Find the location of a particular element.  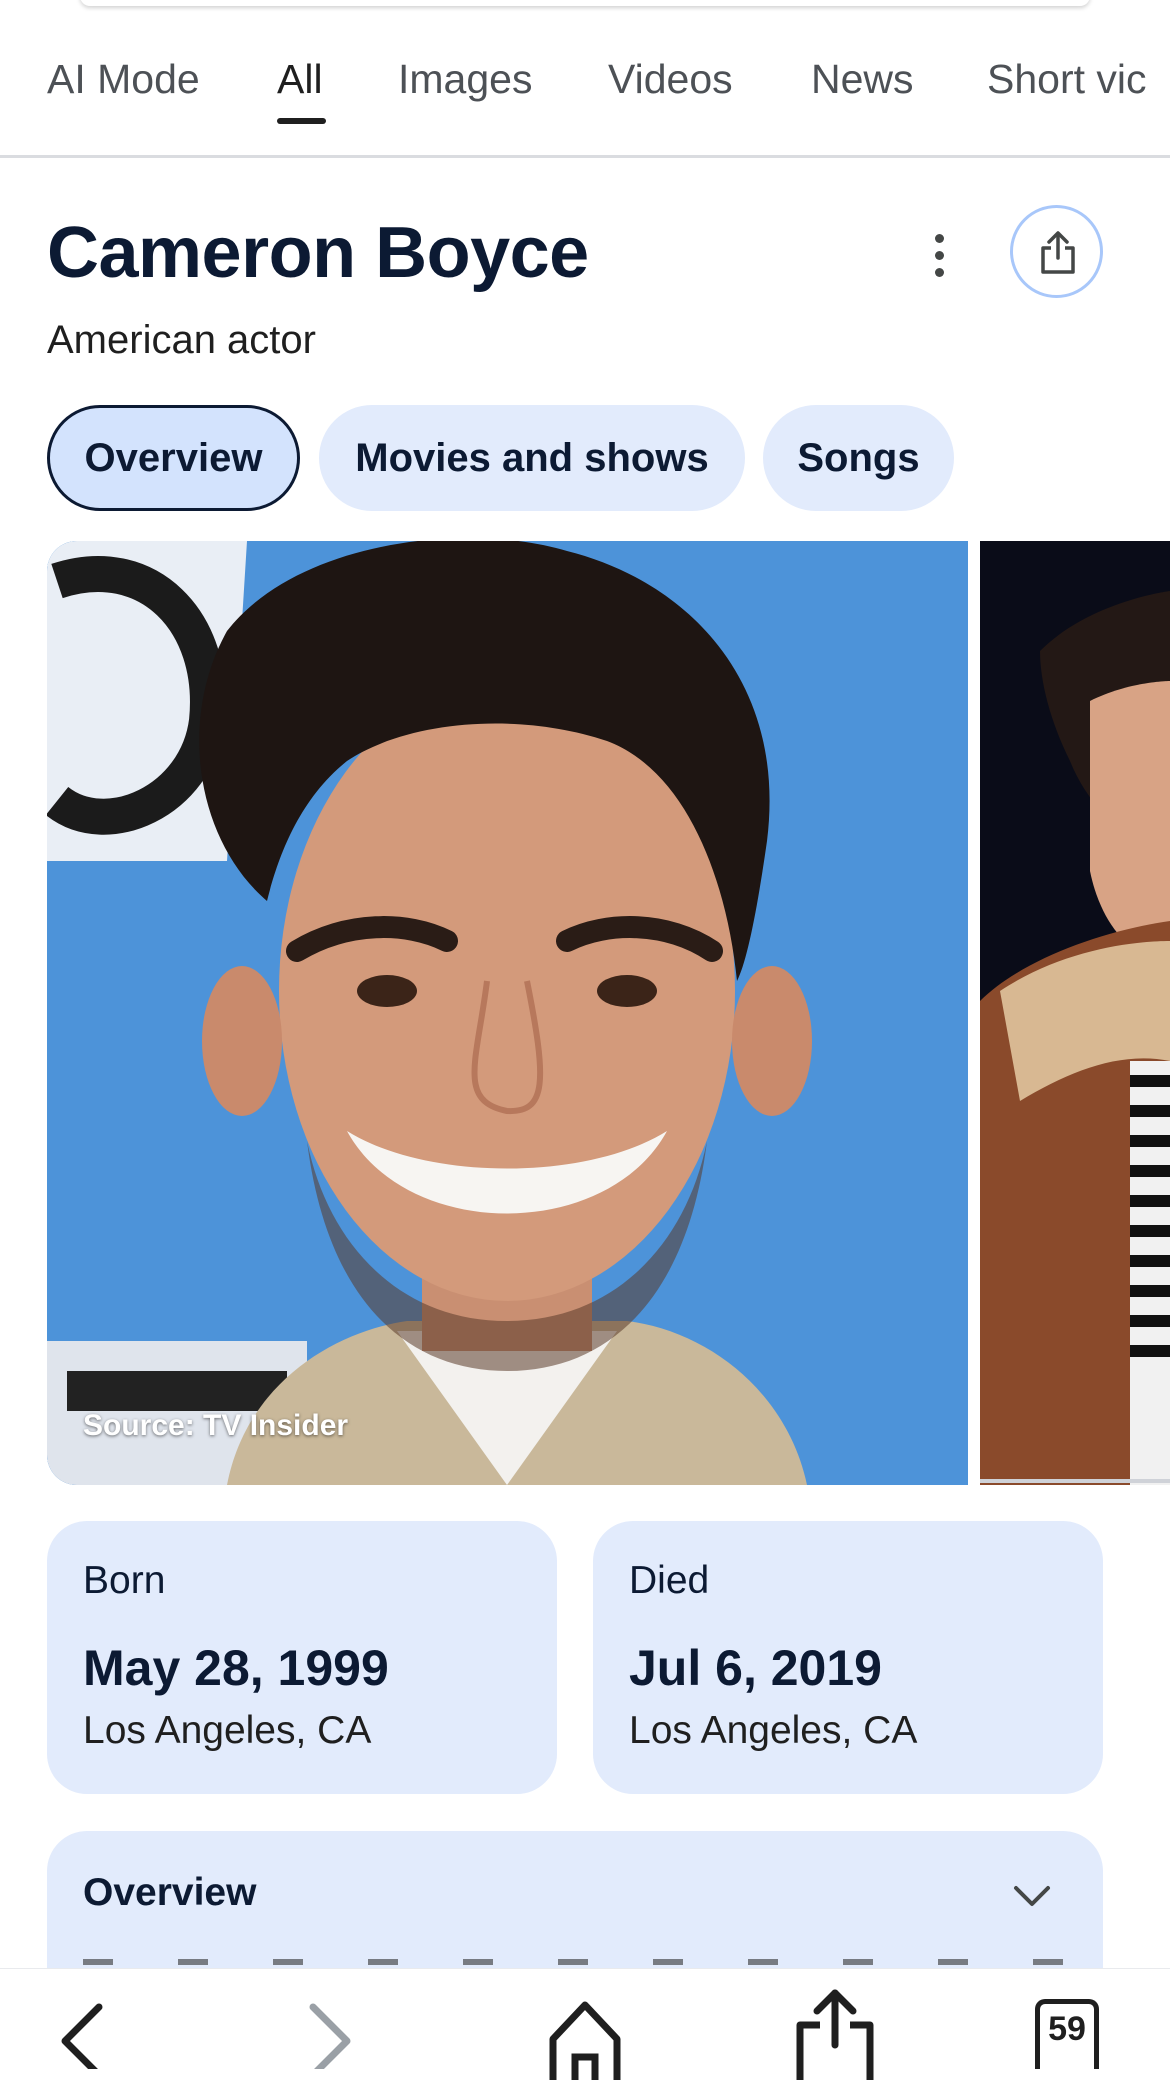

entity-subtitle: American actor is located at coordinates (181, 340).